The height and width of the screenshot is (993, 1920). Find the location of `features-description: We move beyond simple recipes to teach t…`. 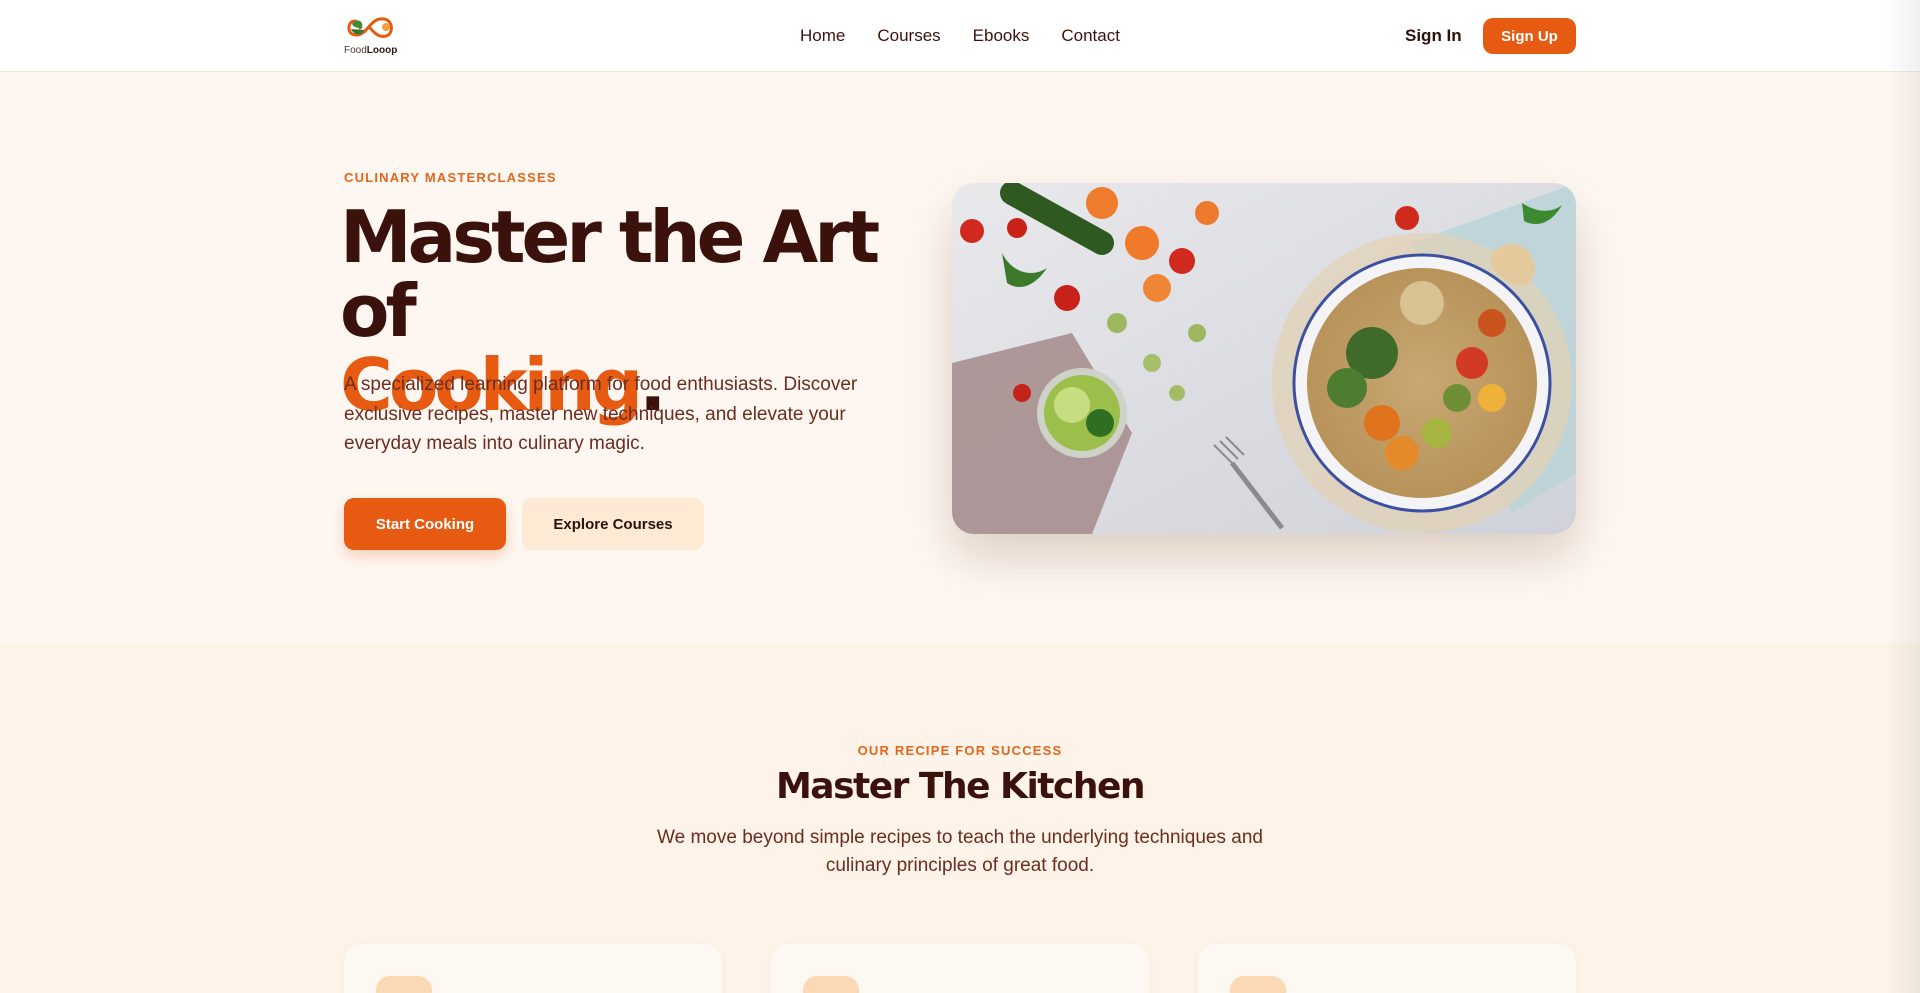

features-description: We move beyond simple recipes to teach t… is located at coordinates (960, 851).